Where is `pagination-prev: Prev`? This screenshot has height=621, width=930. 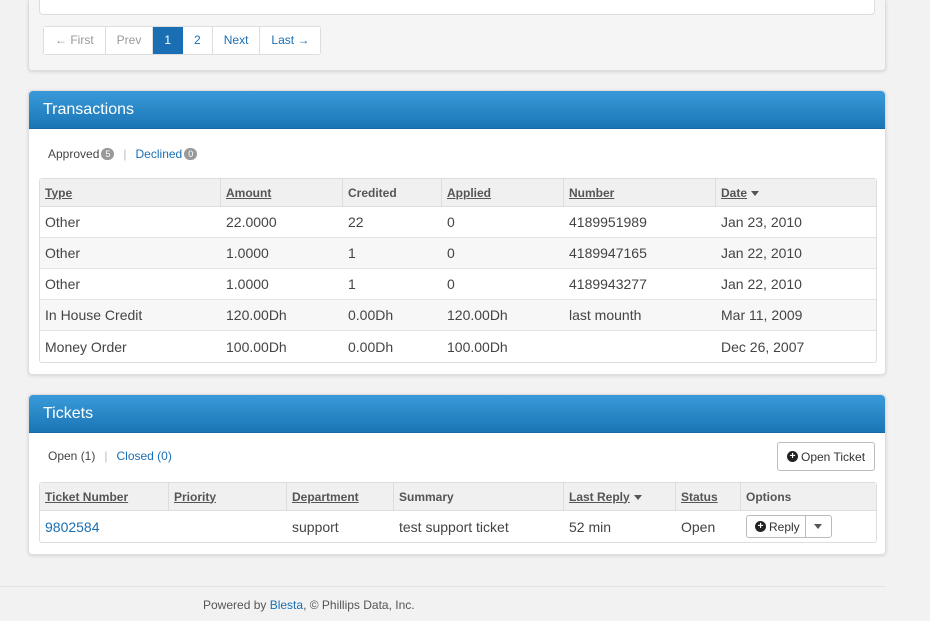 pagination-prev: Prev is located at coordinates (129, 40).